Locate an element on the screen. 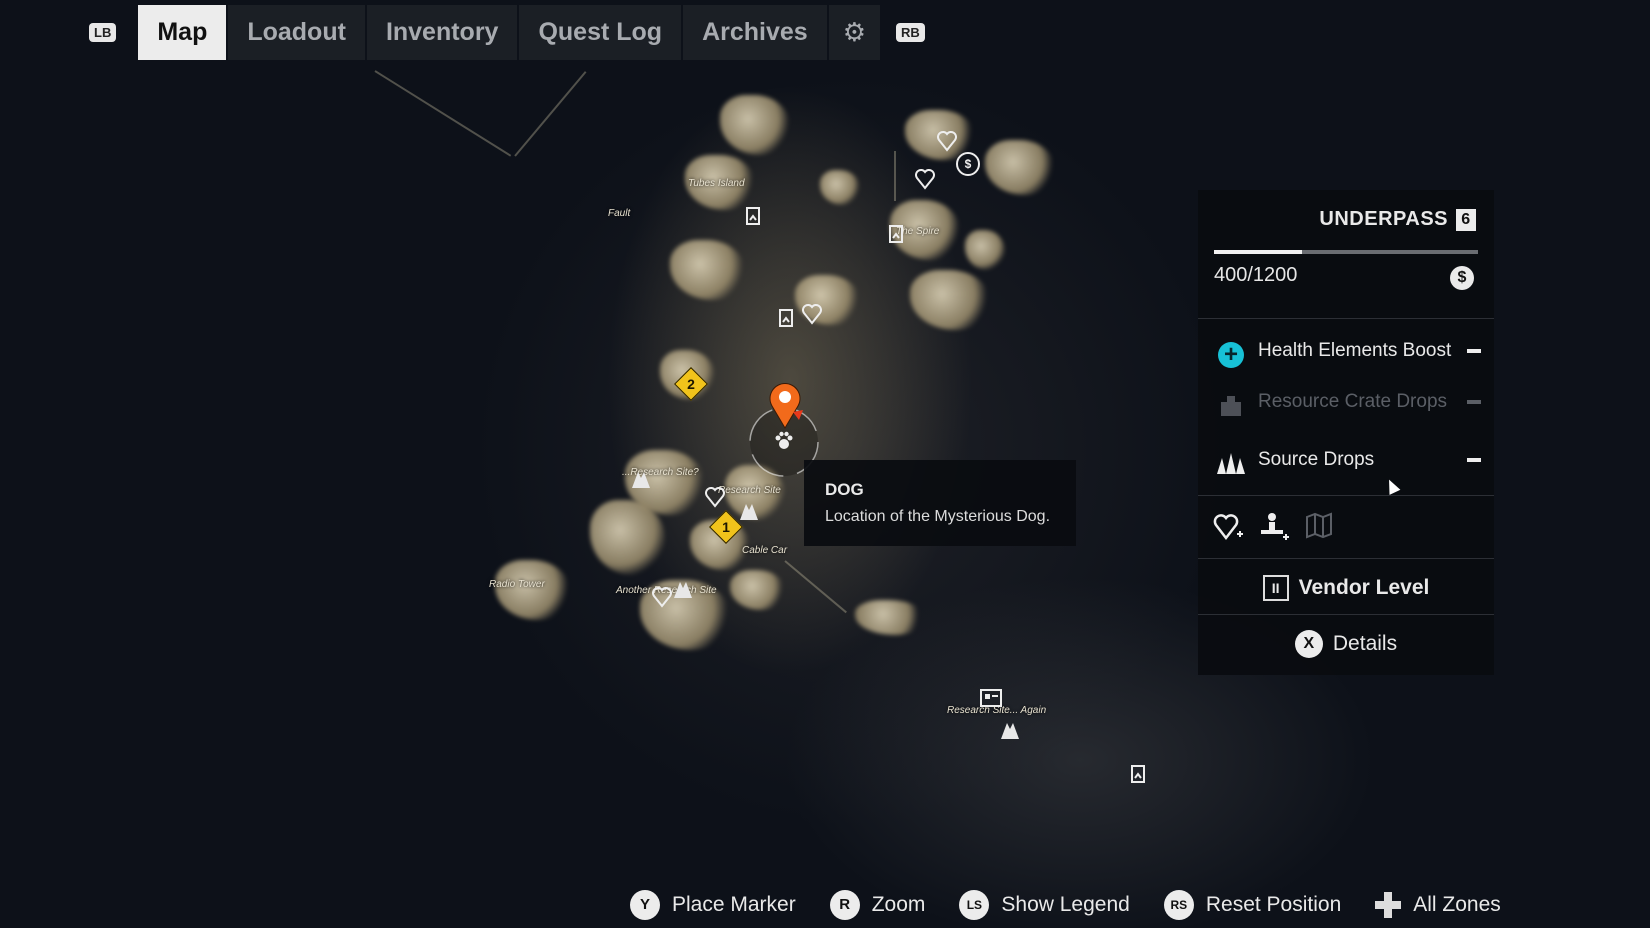 This screenshot has height=928, width=1650. details-label: Details is located at coordinates (1365, 643).